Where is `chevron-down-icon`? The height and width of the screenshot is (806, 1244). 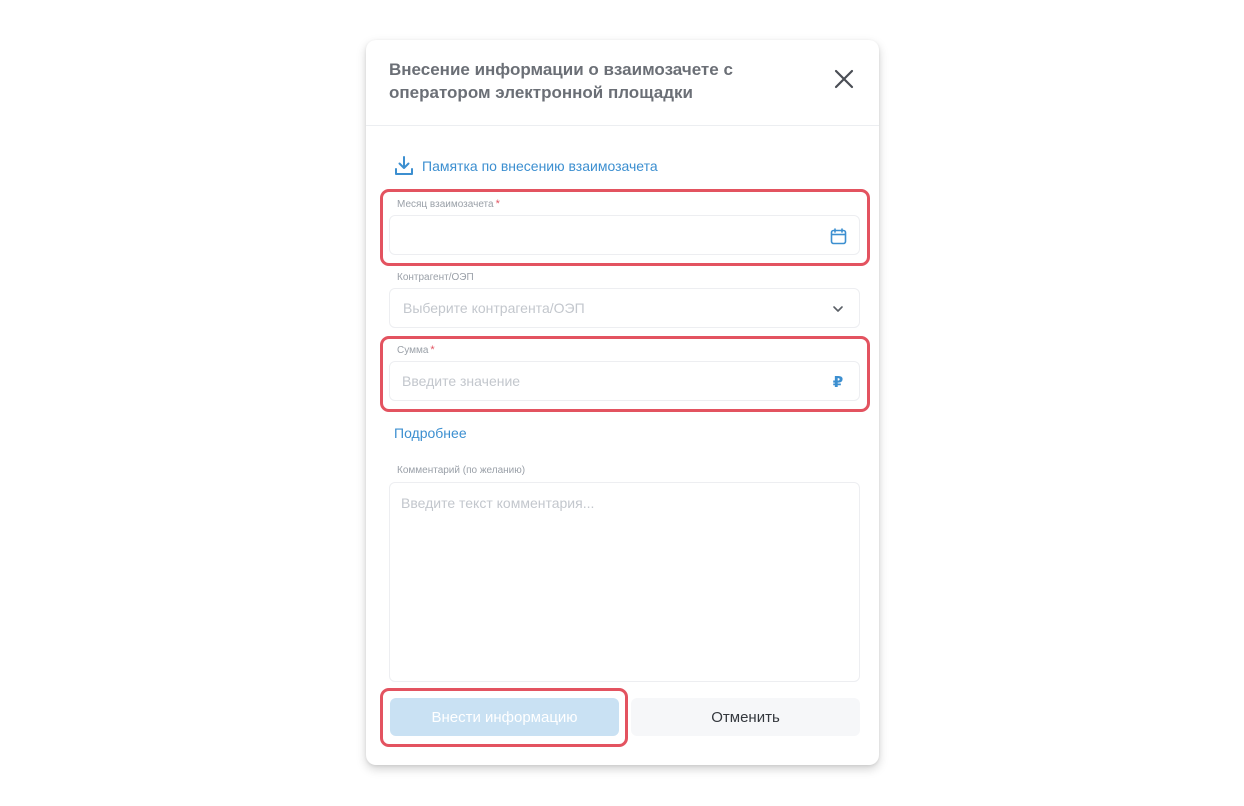 chevron-down-icon is located at coordinates (838, 309).